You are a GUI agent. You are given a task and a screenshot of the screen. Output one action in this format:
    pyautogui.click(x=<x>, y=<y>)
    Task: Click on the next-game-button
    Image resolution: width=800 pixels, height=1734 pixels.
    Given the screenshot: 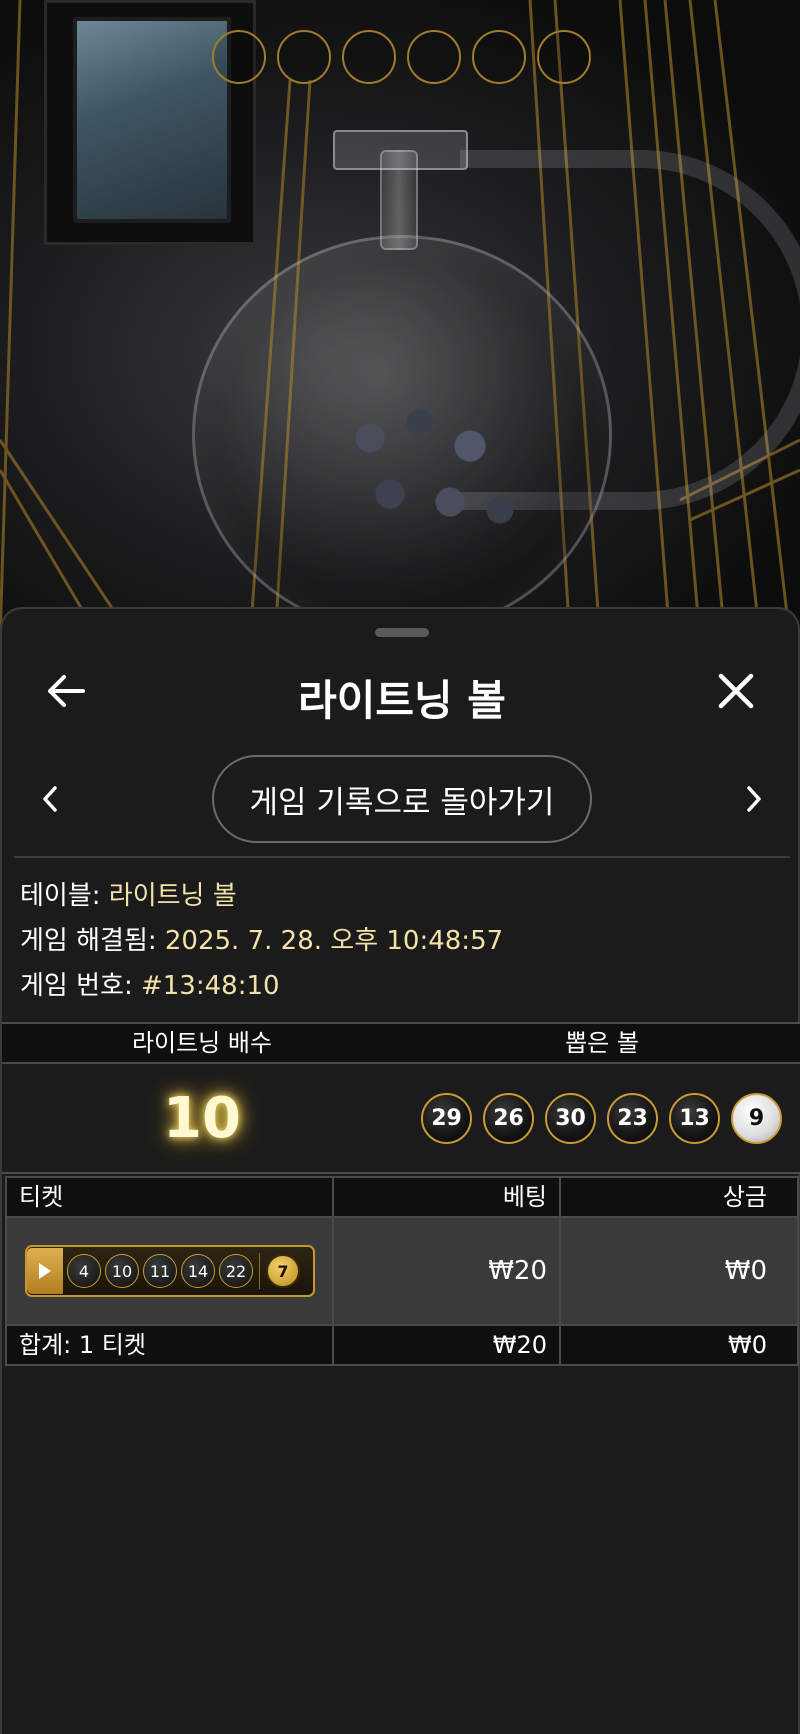 What is the action you would take?
    pyautogui.click(x=754, y=799)
    